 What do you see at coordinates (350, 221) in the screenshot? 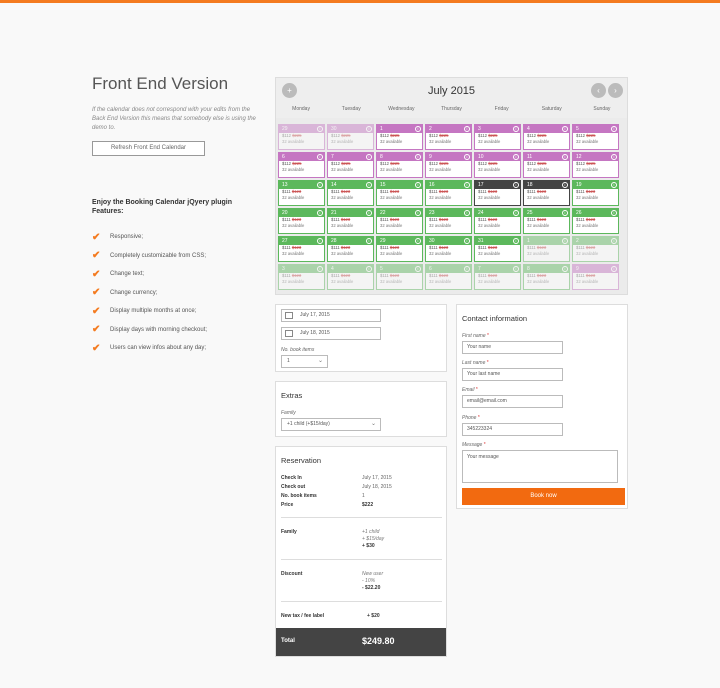
I see `calendar-day-cell: 21 i $111 $123 32 available` at bounding box center [350, 221].